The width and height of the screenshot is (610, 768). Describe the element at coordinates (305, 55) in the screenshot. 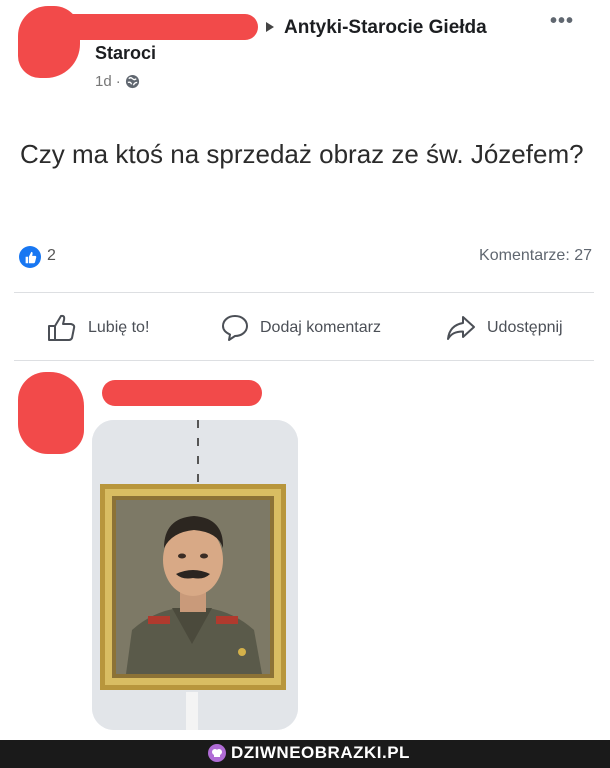

I see `post-header: Antyki-Starocie Giełda ••• Staroci 1d ·` at that location.